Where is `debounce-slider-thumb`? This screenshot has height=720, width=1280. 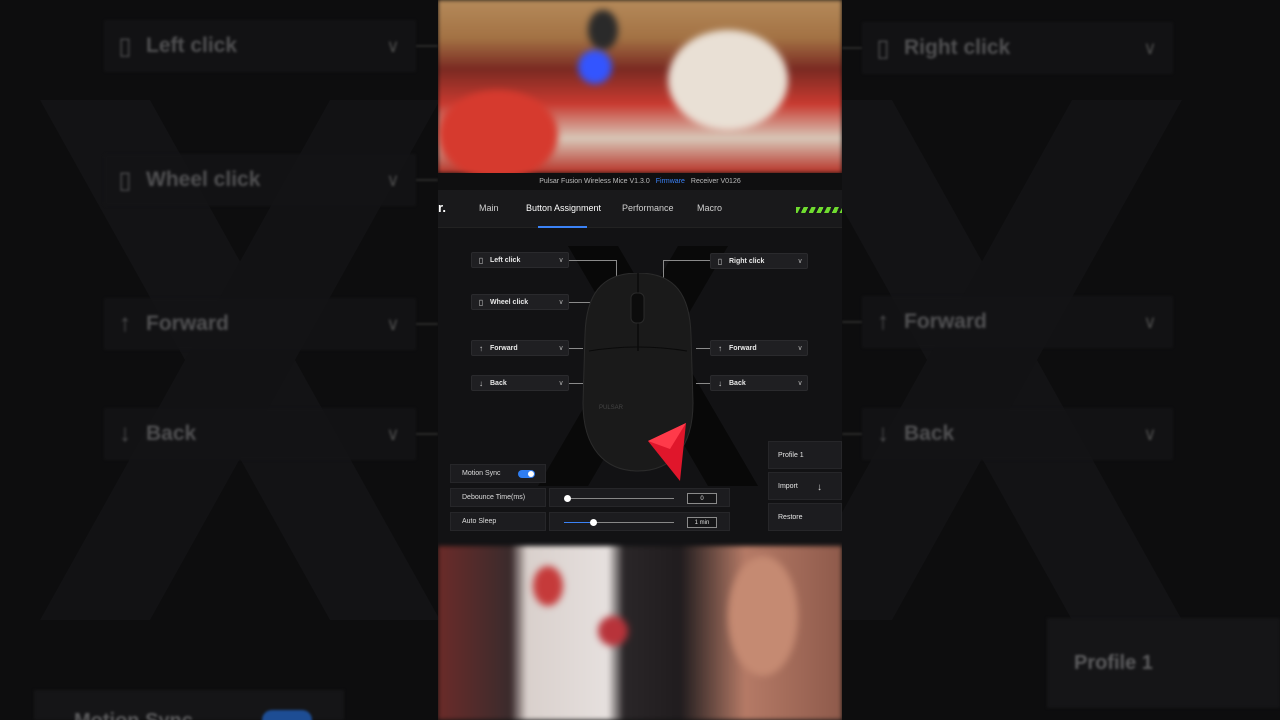 debounce-slider-thumb is located at coordinates (567, 498).